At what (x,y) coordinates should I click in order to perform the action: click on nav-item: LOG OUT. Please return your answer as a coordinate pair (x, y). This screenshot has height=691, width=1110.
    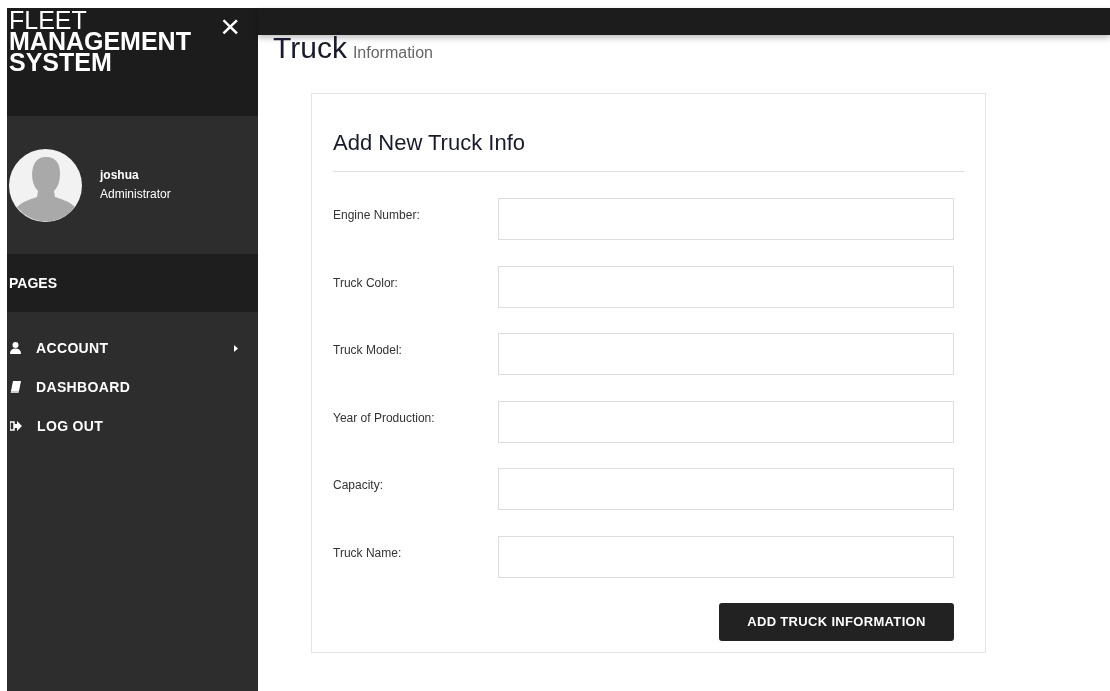
    Looking at the image, I should click on (132, 426).